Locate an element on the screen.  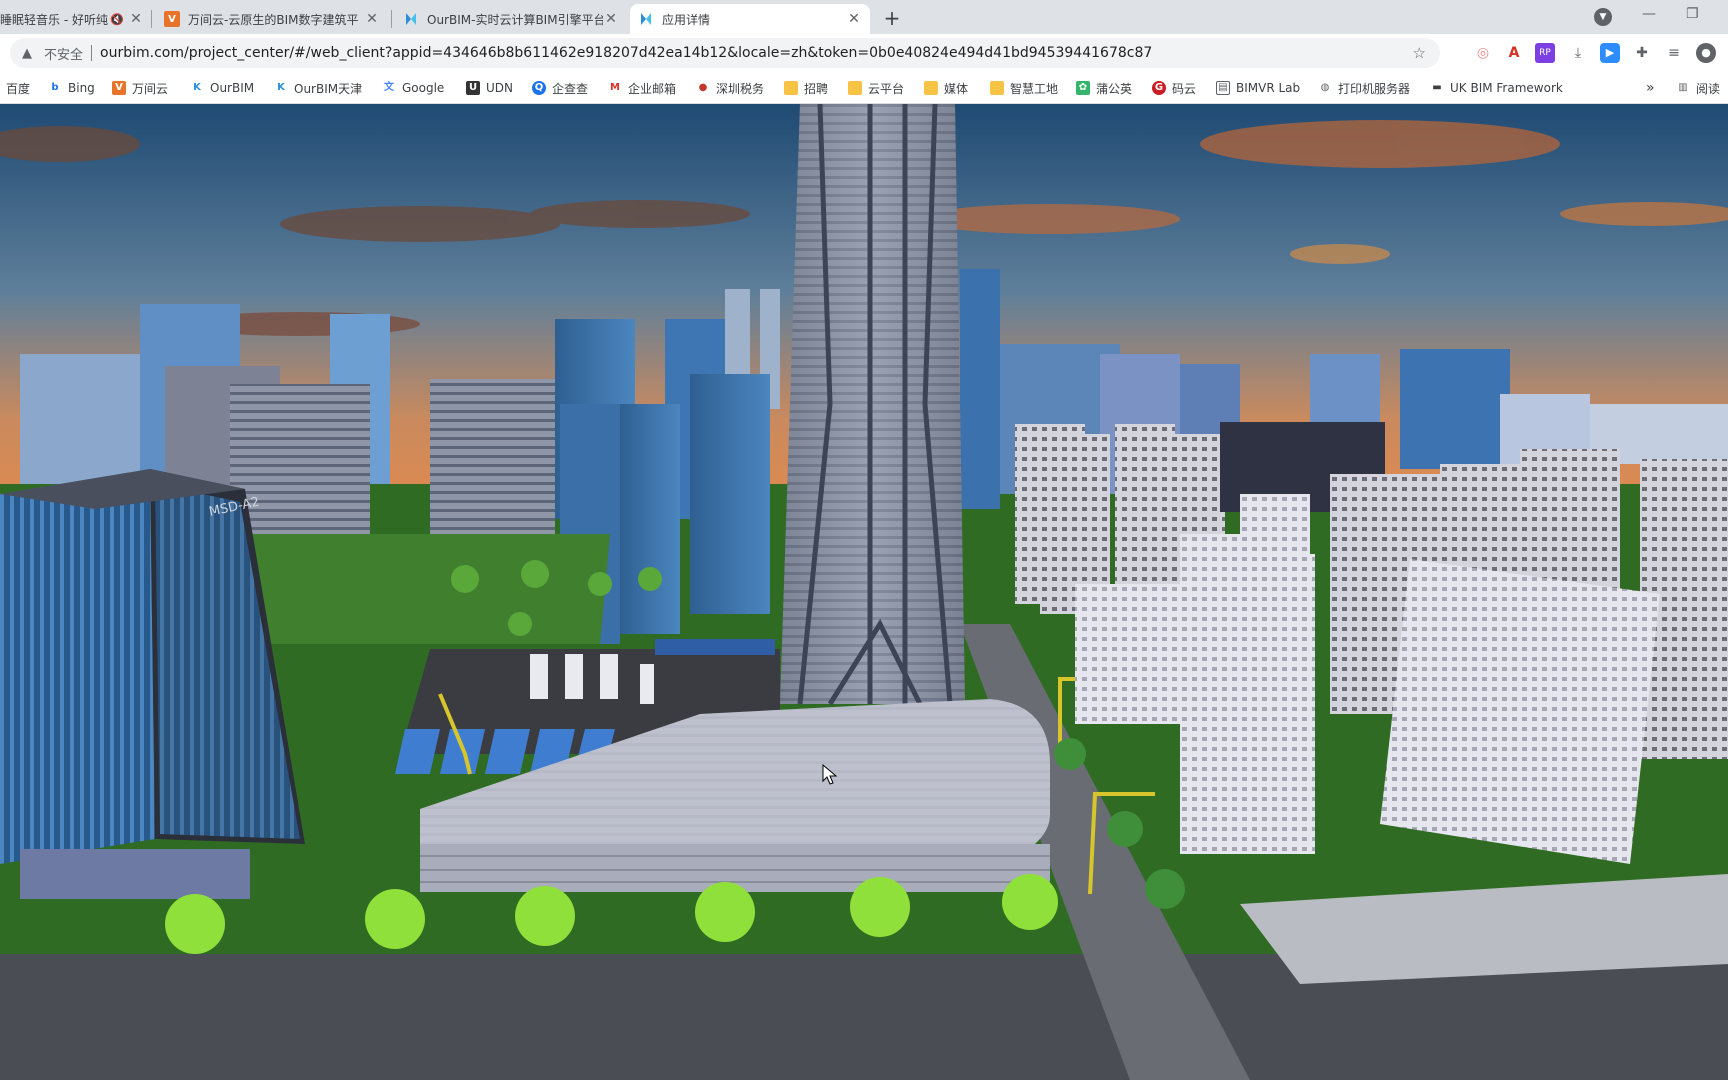
tab-title: OurBIM-实时云计算BIM引擎平台 is located at coordinates (515, 19).